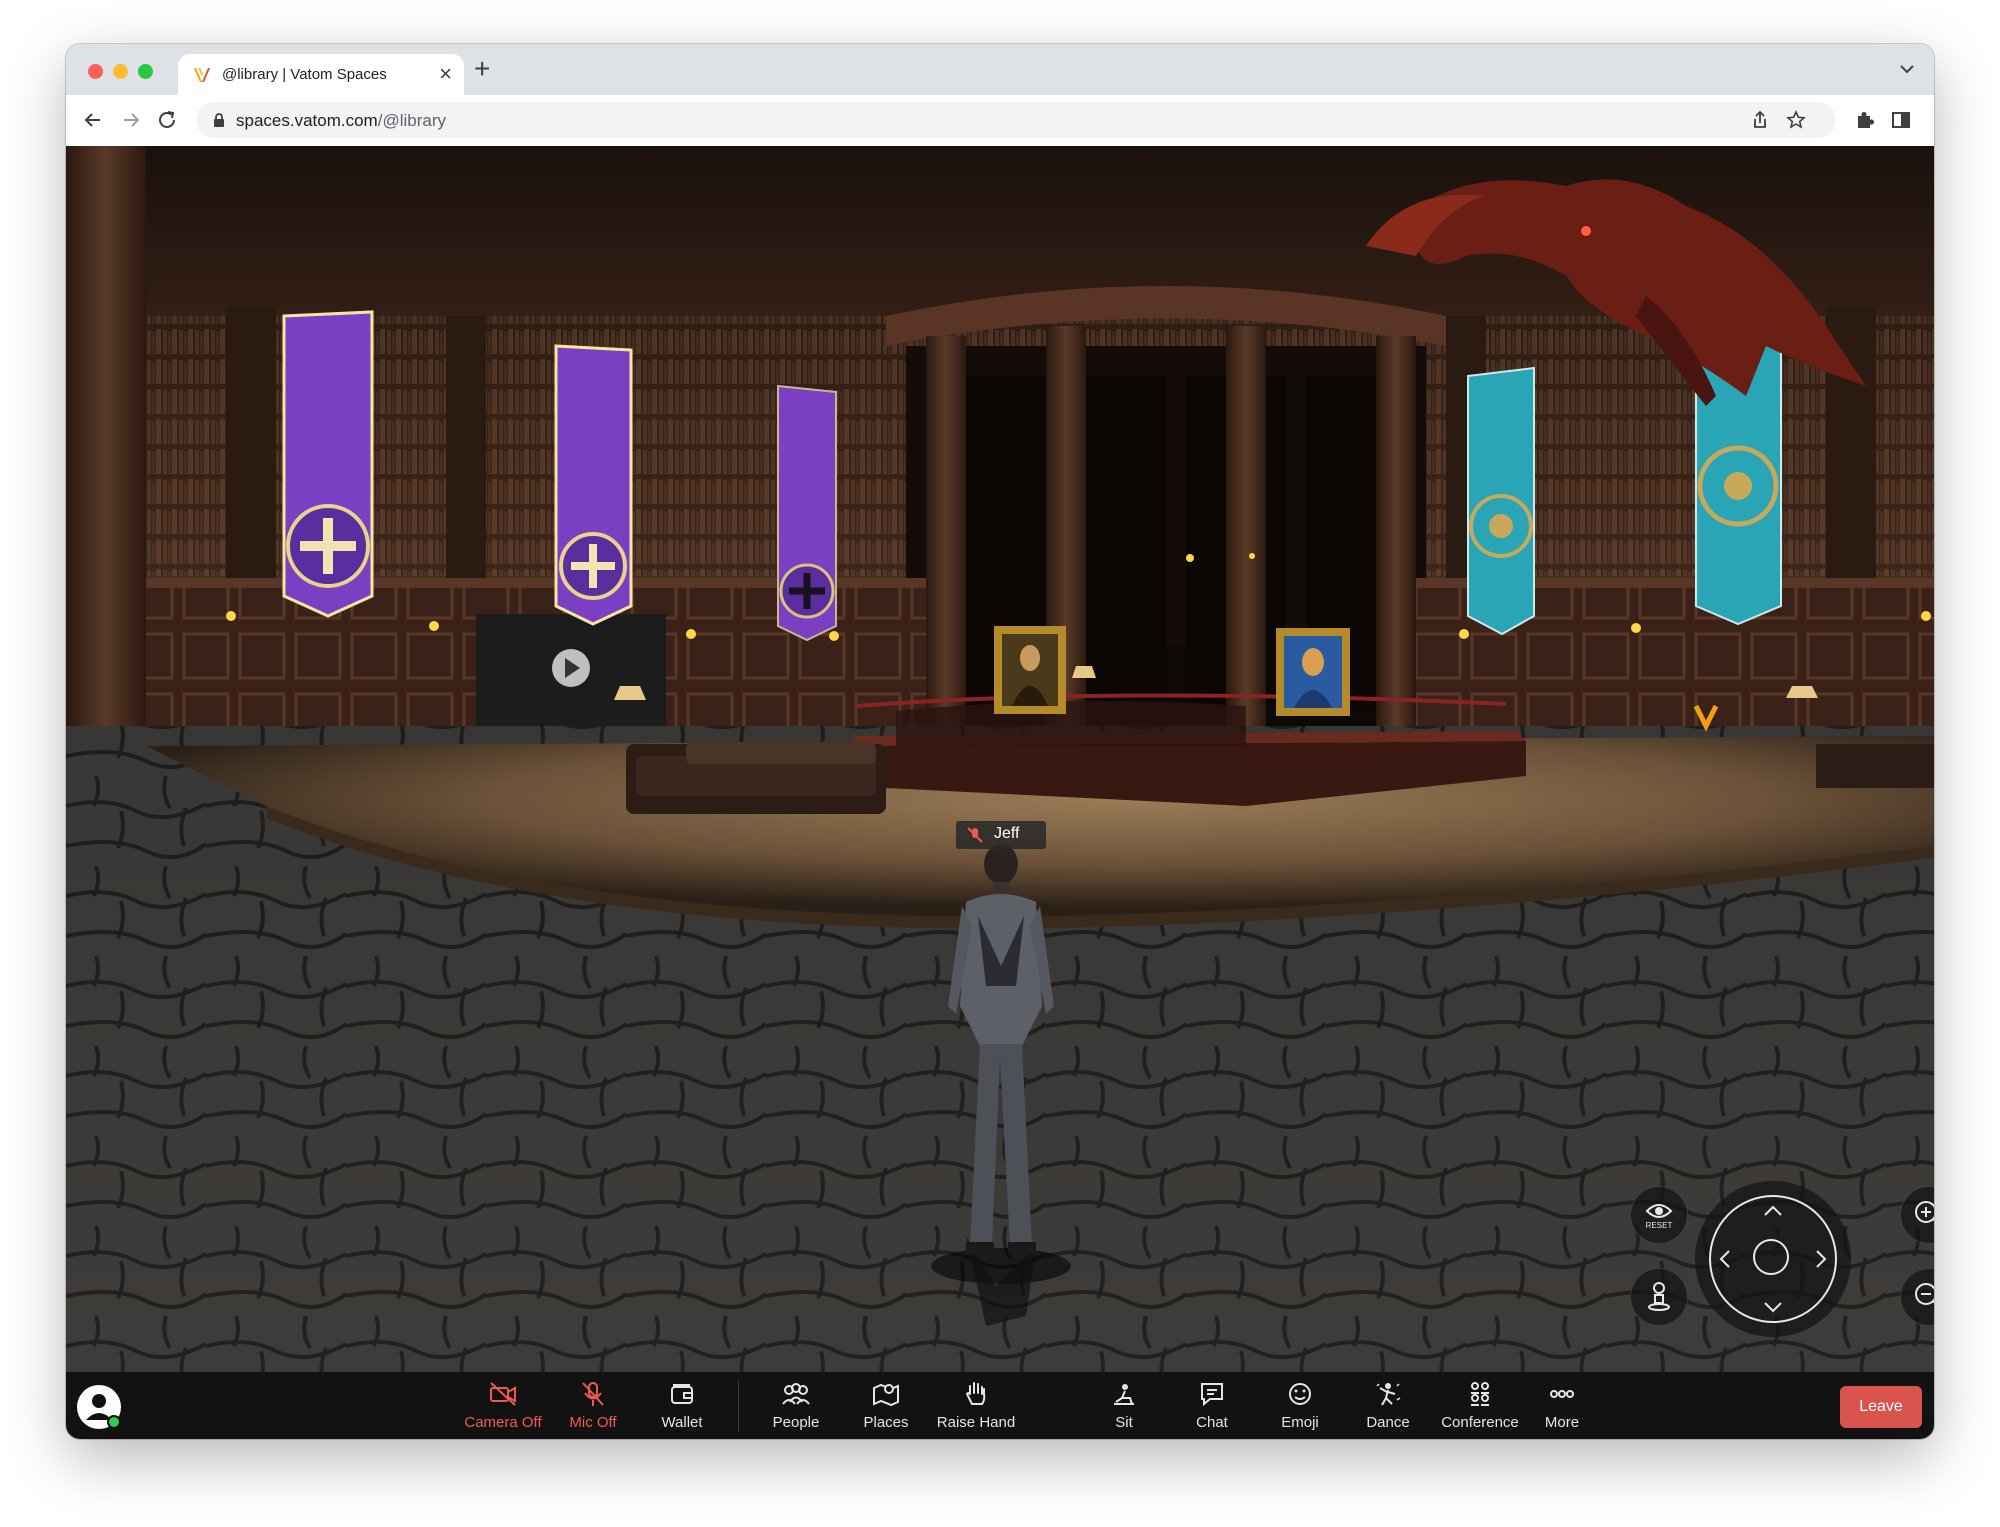 The width and height of the screenshot is (2000, 1527). I want to click on person-pin-icon, so click(1659, 1296).